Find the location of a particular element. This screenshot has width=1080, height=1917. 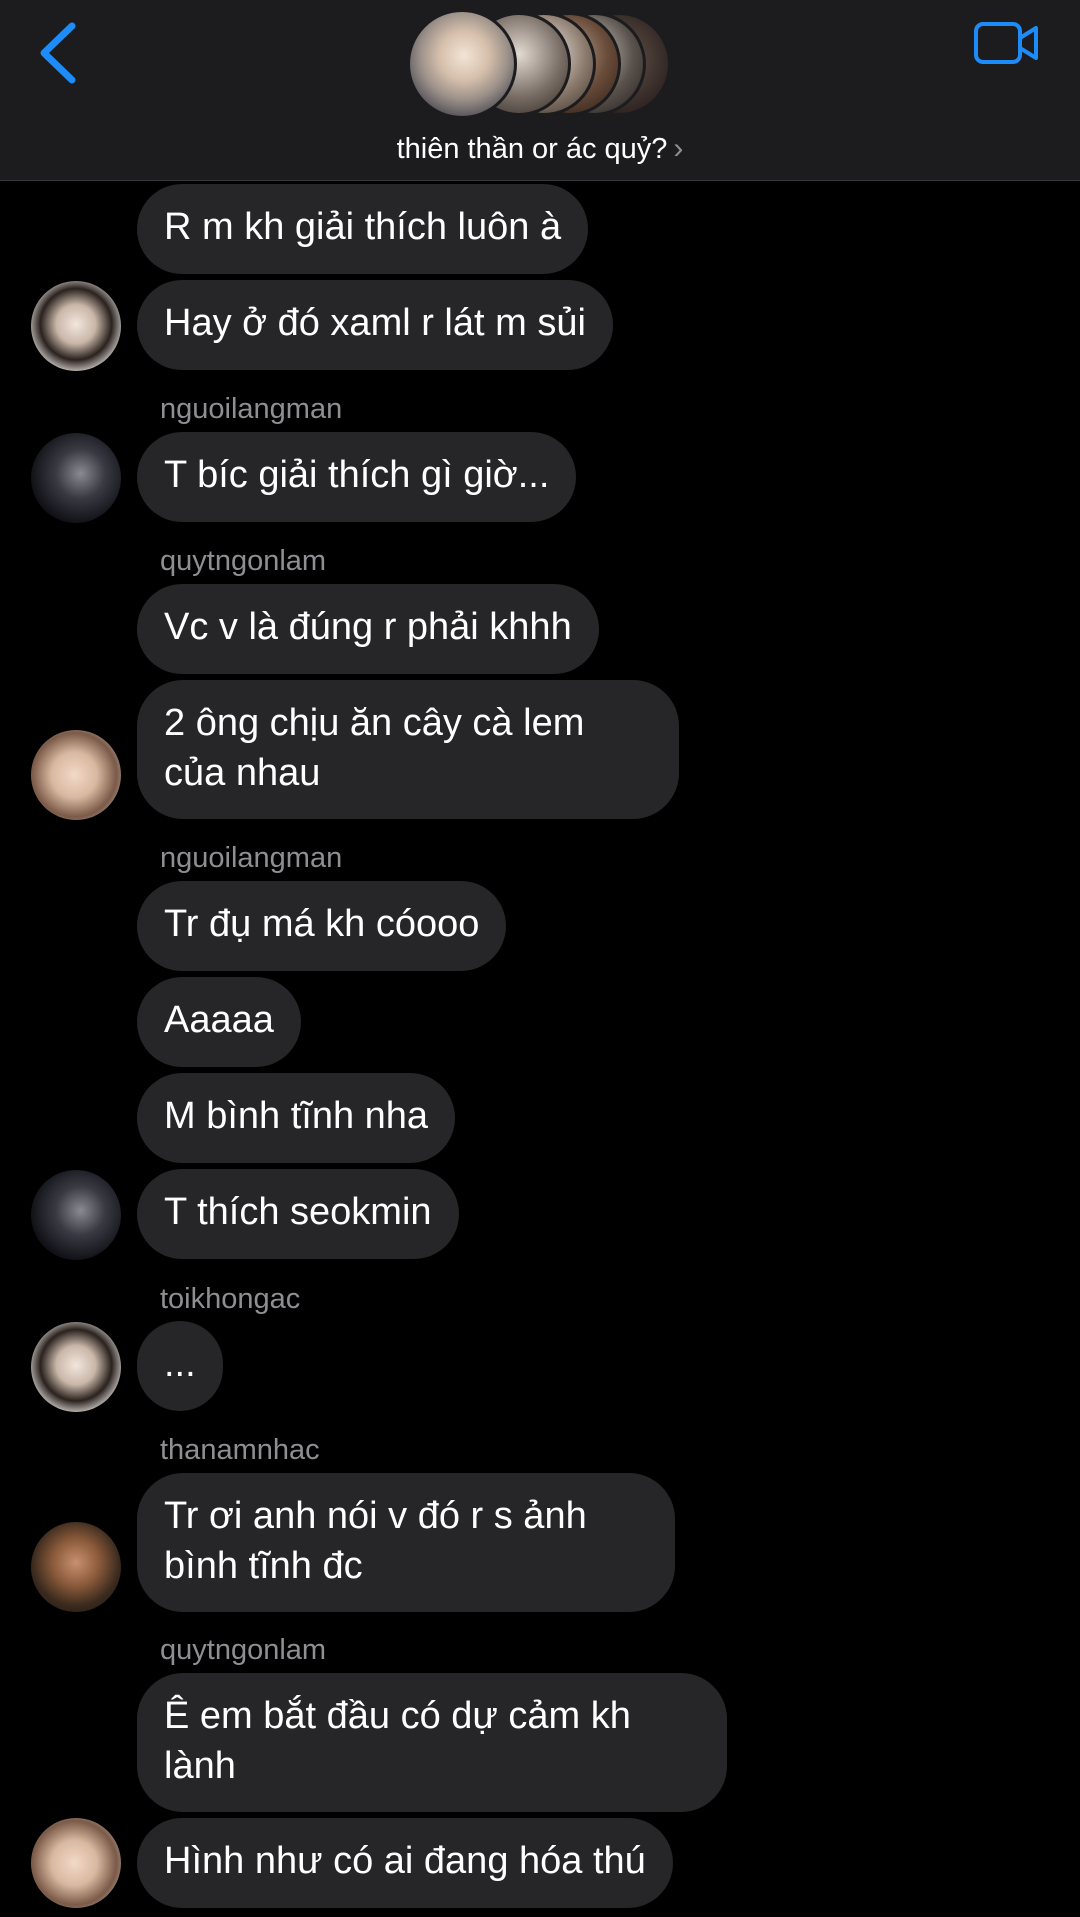

message-bubble: Hình như có ai đang hóa thú is located at coordinates (405, 1863).